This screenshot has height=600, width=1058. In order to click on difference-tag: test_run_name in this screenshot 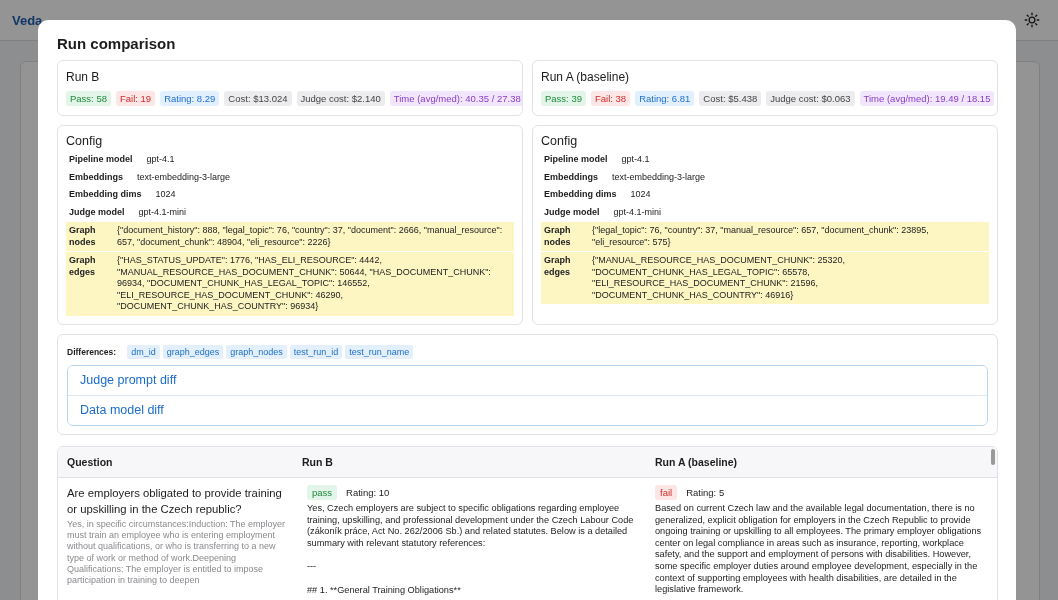, I will do `click(379, 352)`.